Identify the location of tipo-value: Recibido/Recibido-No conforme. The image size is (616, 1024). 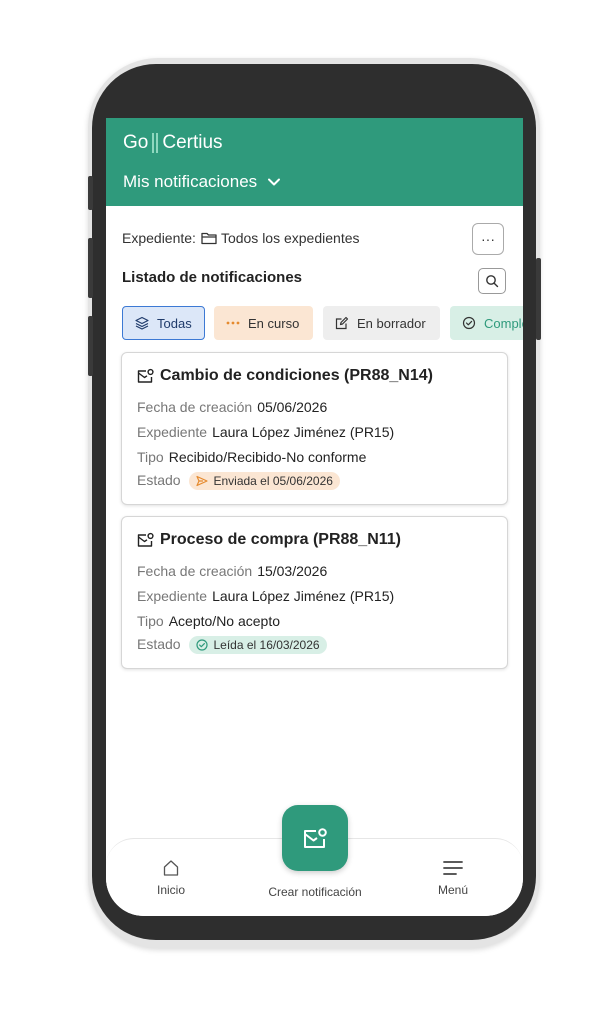
(267, 457).